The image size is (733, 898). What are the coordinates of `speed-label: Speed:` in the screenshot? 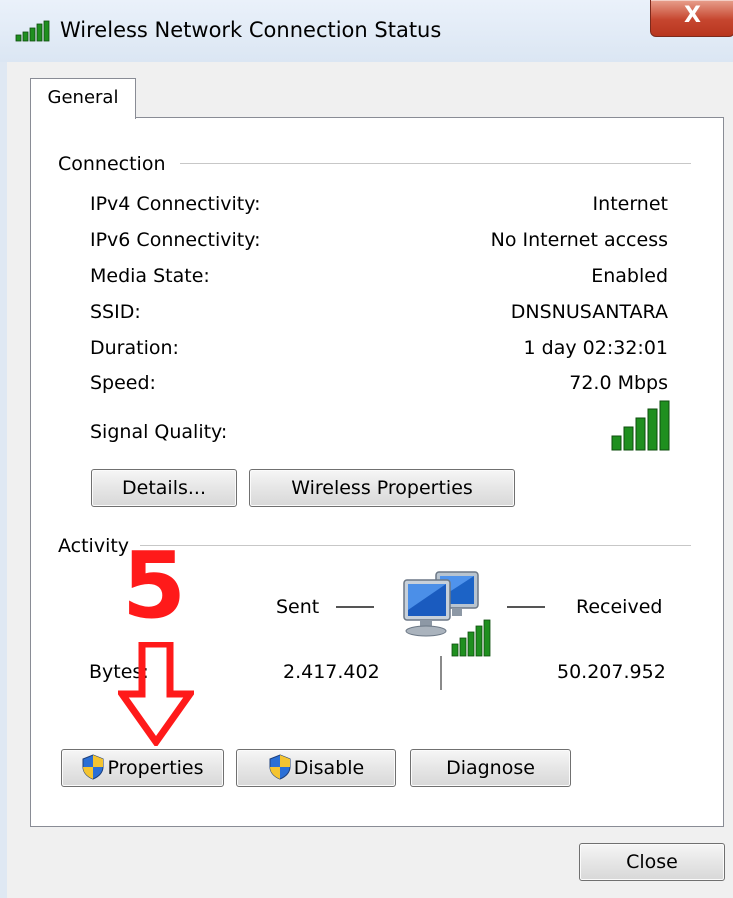 It's located at (123, 383).